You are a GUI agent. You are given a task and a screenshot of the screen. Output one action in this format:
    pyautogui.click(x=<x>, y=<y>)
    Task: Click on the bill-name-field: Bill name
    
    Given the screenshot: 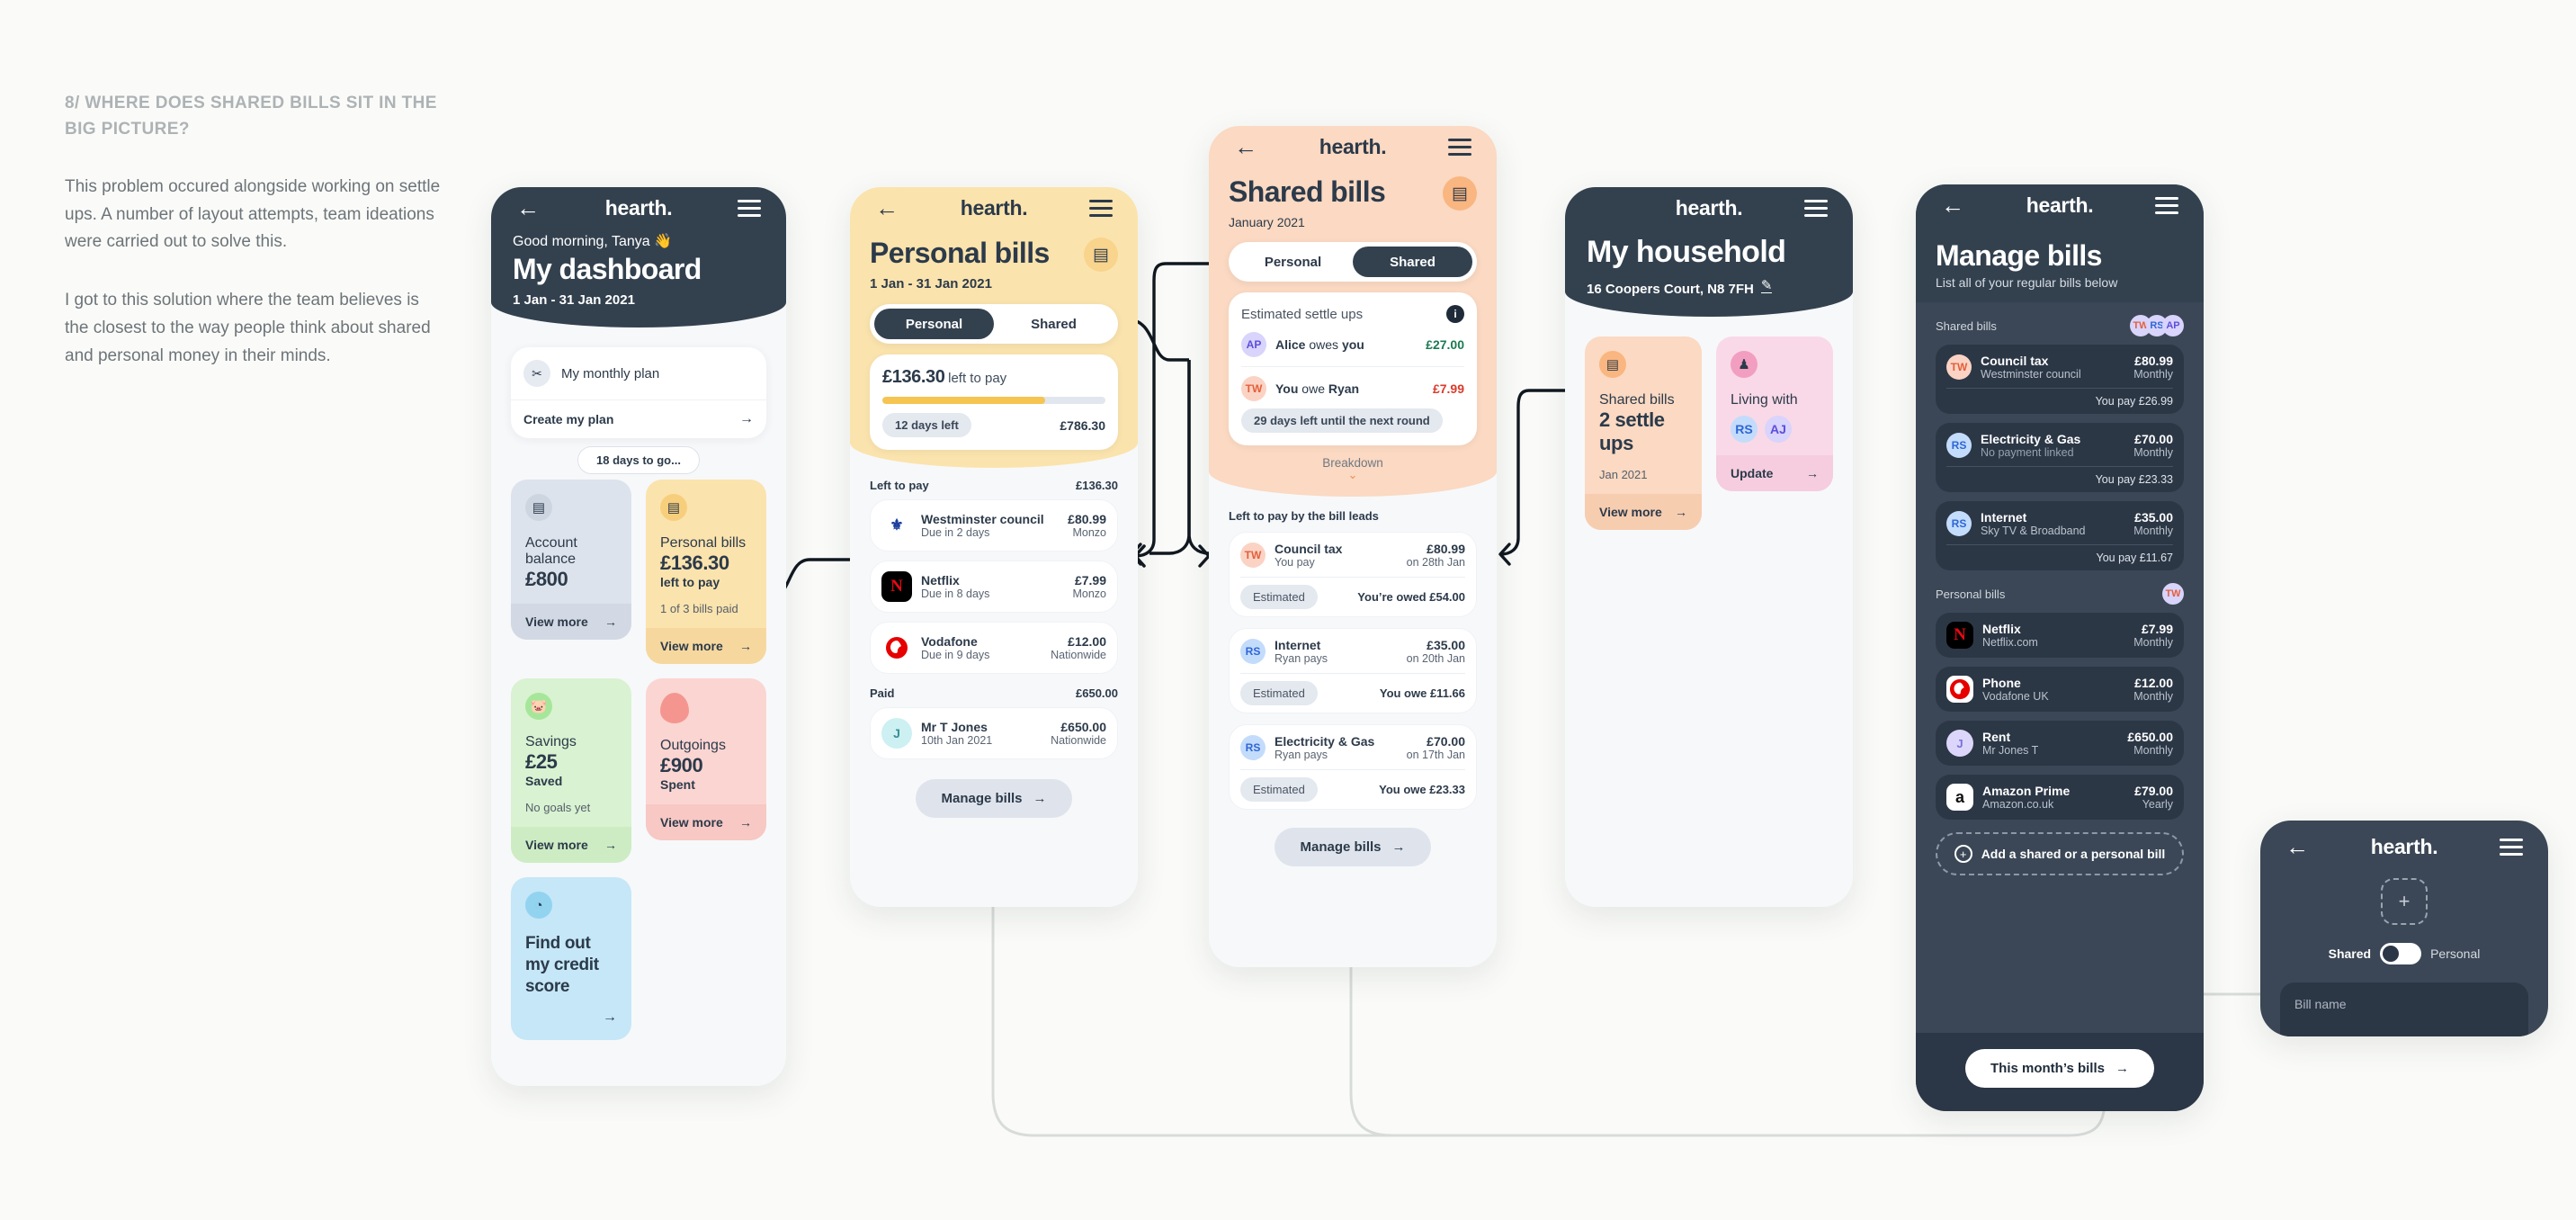 What is the action you would take?
    pyautogui.click(x=2404, y=1009)
    